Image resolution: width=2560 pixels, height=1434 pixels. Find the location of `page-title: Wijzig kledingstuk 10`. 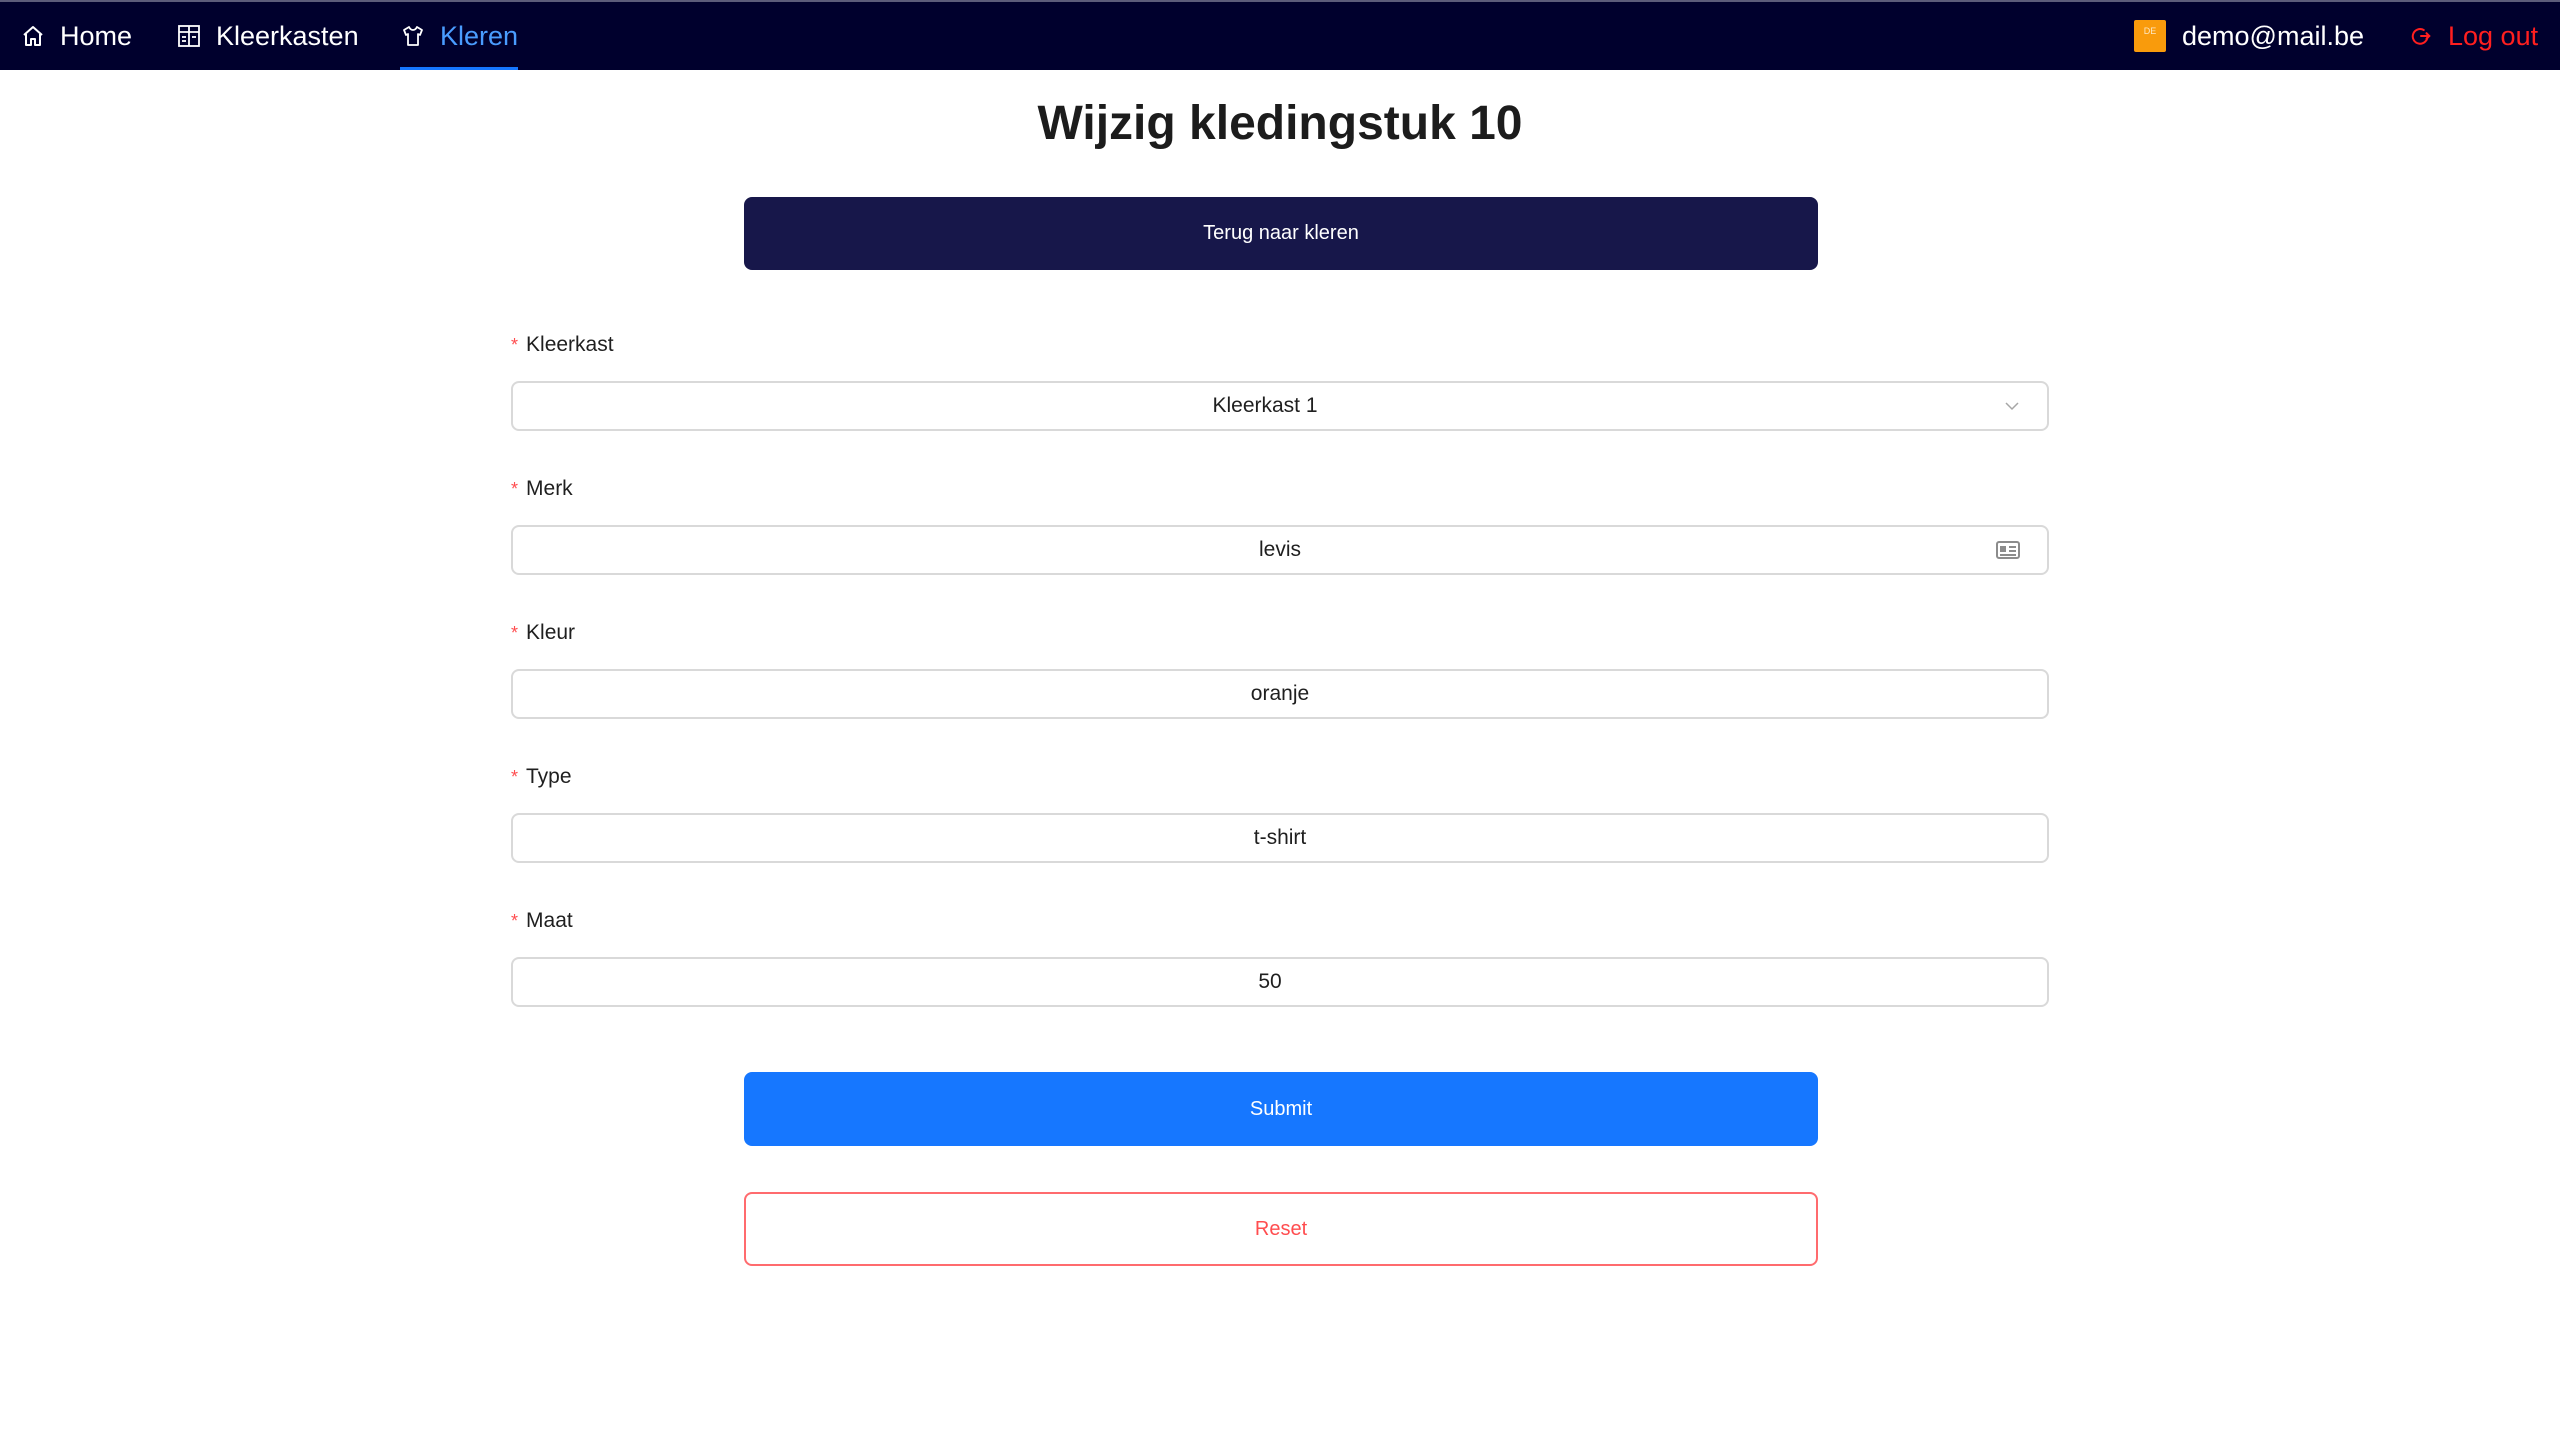

page-title: Wijzig kledingstuk 10 is located at coordinates (1280, 123).